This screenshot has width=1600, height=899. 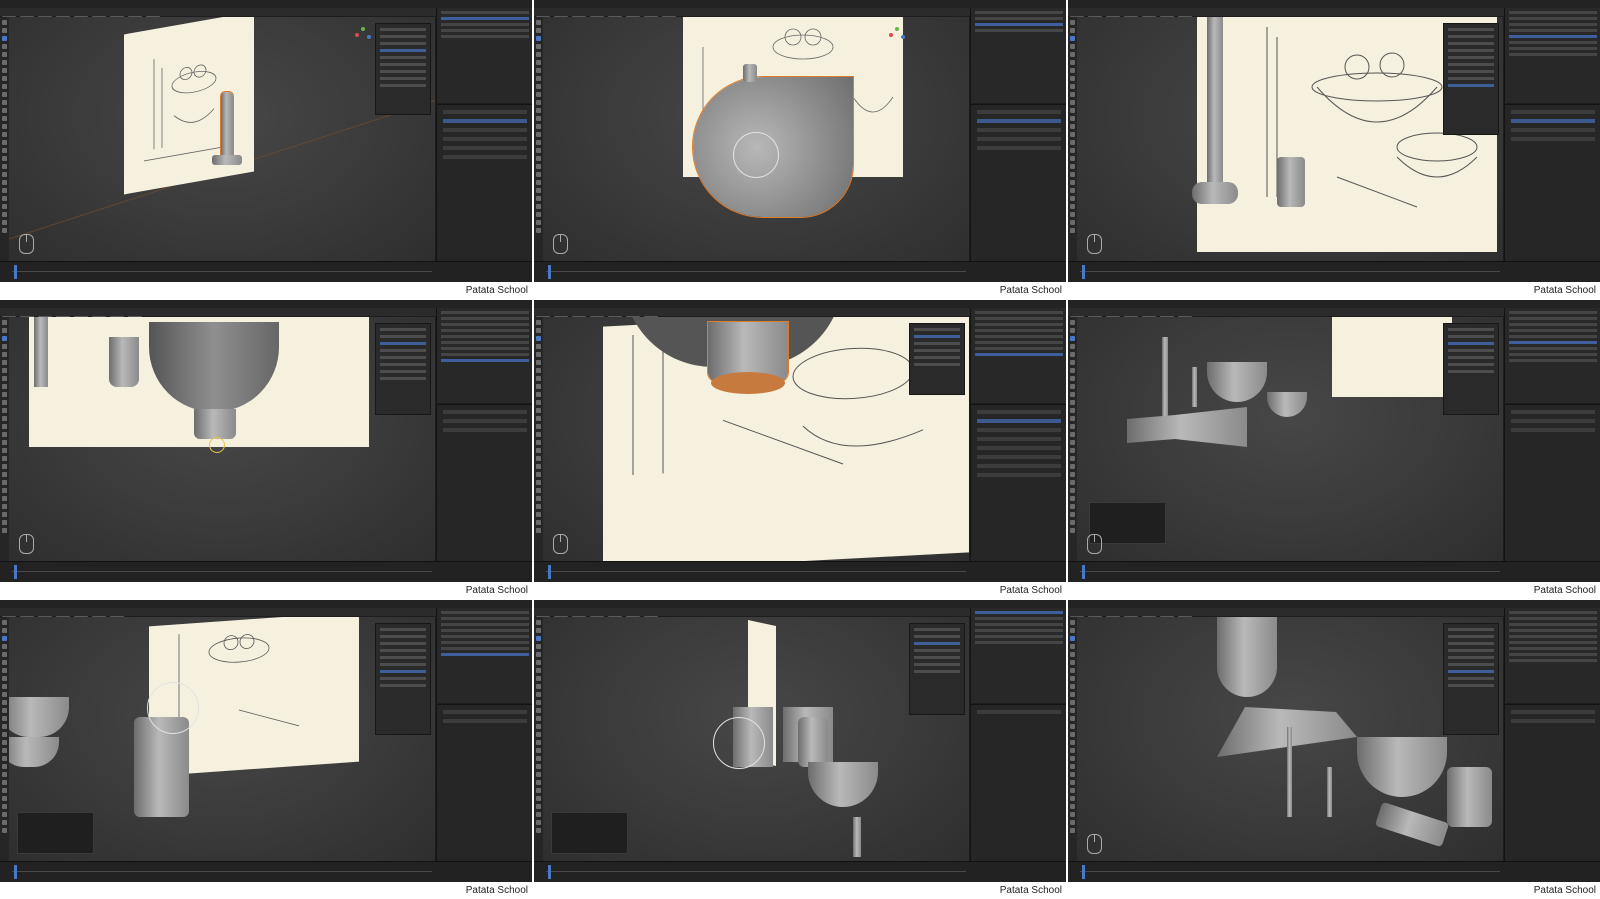 I want to click on panel-r3c1: Patata School, so click(x=266, y=749).